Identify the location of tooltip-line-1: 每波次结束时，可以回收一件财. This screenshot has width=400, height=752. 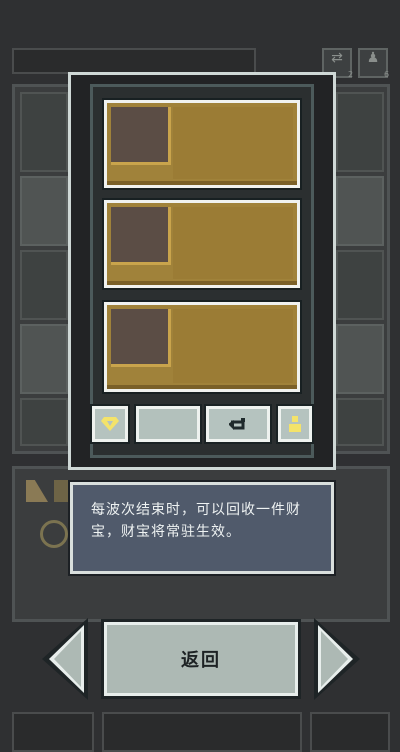
(196, 510).